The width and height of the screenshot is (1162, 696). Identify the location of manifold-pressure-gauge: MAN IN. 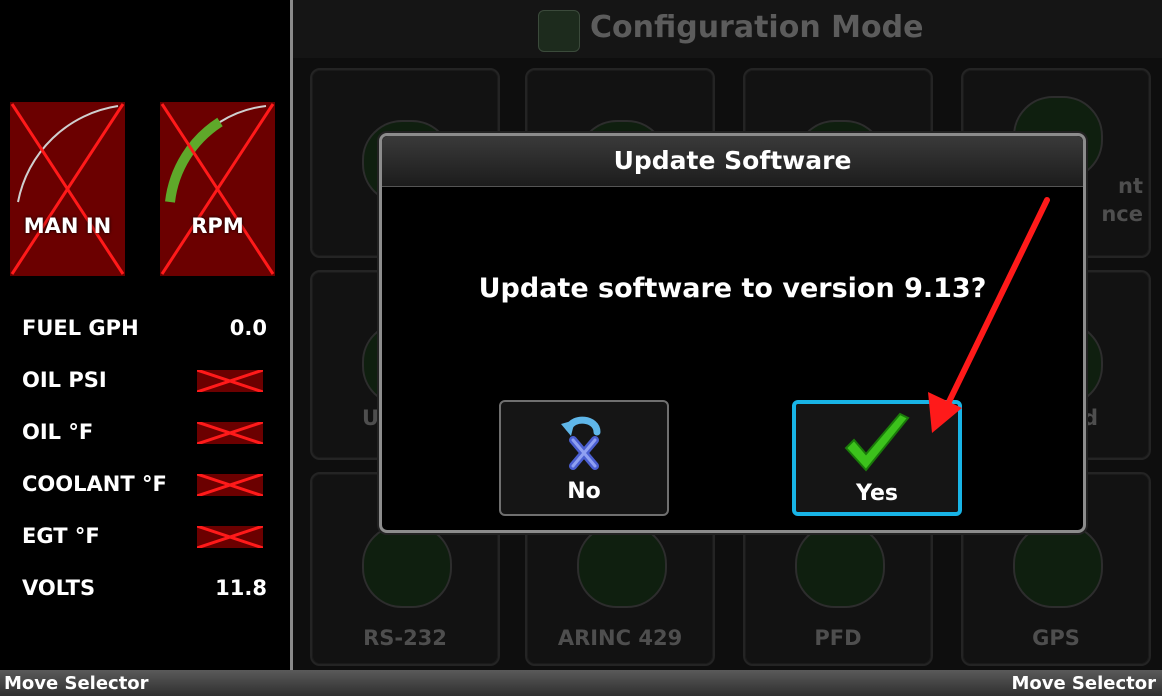
(67, 189).